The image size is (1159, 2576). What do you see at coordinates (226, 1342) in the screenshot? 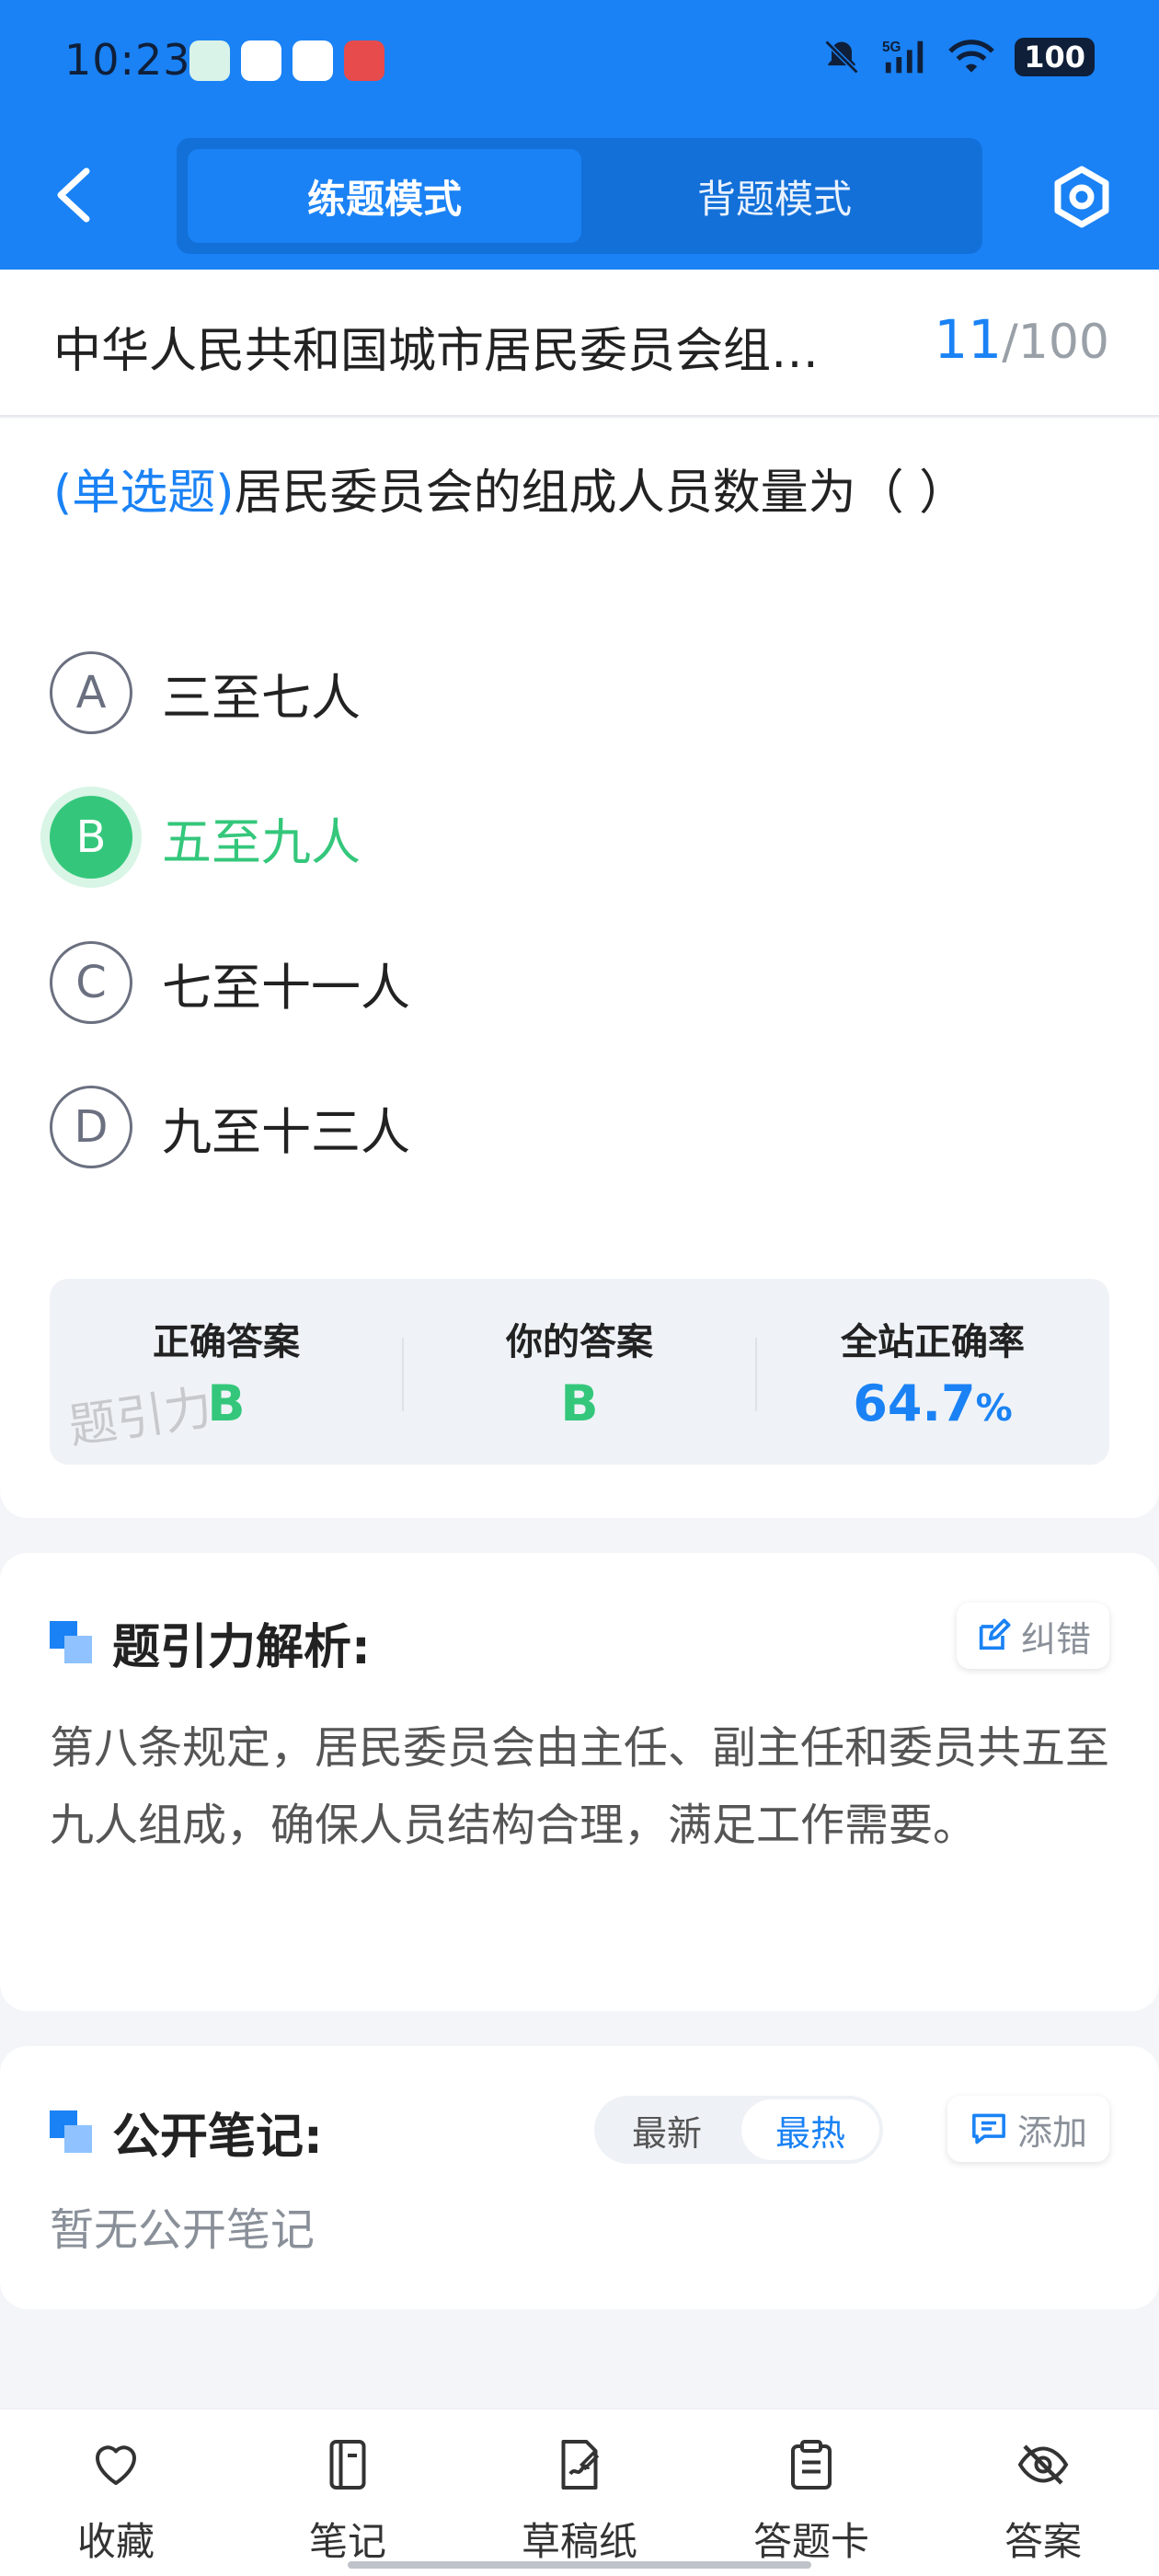
I see `correct-answer-label: 正确答案` at bounding box center [226, 1342].